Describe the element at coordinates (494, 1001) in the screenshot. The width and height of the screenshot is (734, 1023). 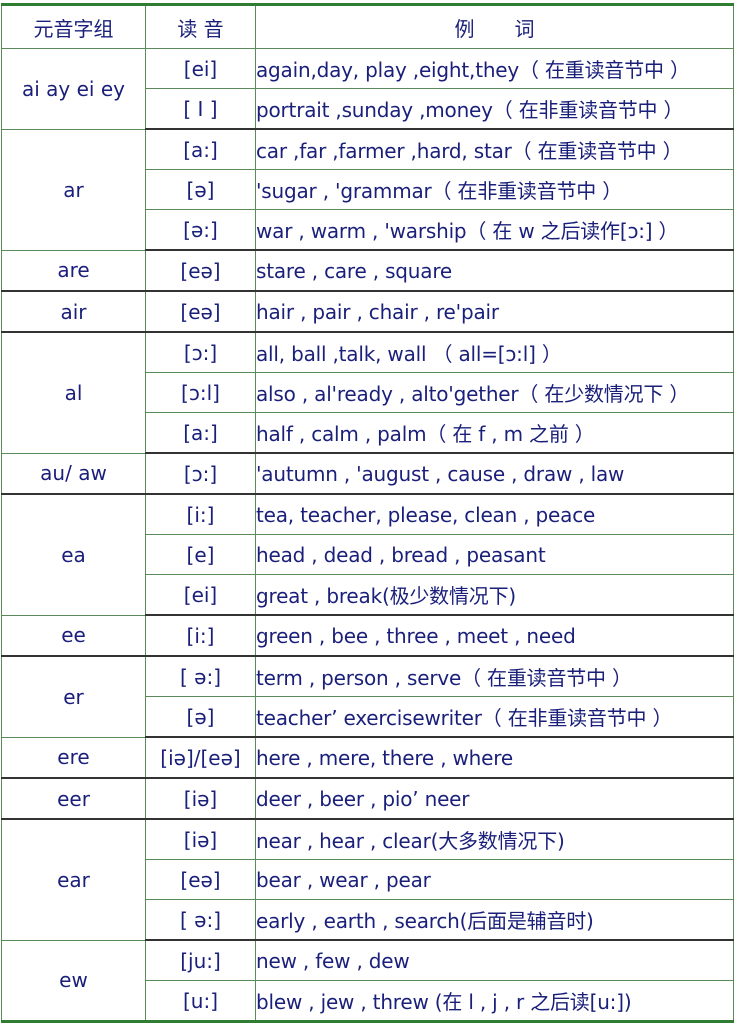
I see `examples-cell: blew , jew , threw (在 l , j , r 之后读[u:])` at that location.